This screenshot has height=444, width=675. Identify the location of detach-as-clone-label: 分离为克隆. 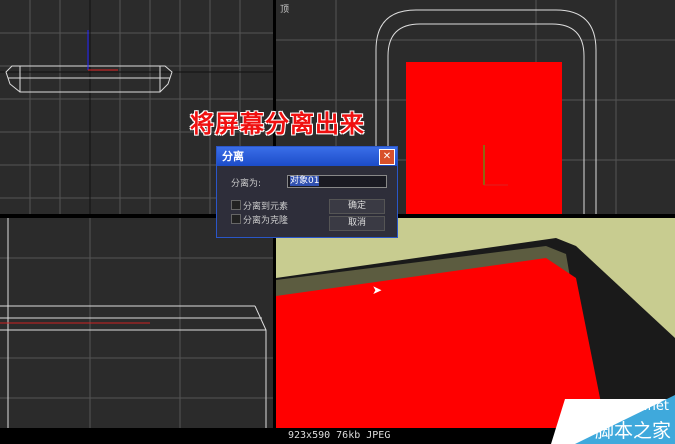
(266, 221).